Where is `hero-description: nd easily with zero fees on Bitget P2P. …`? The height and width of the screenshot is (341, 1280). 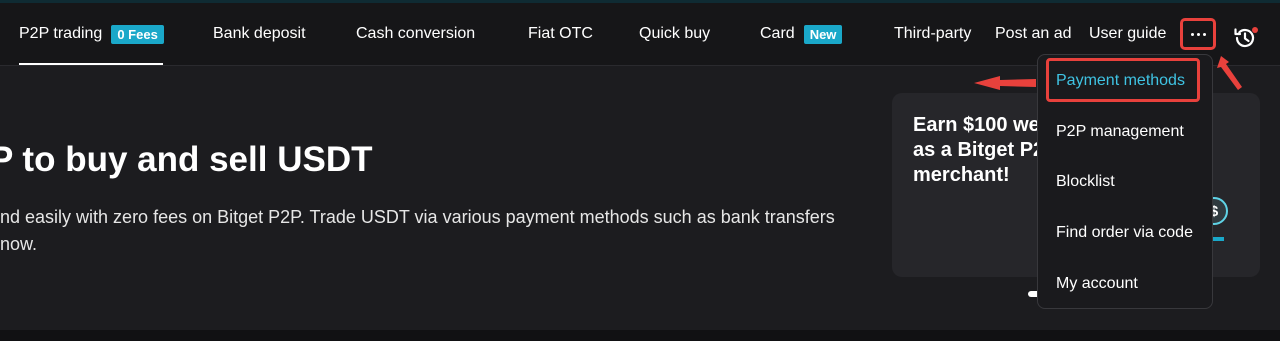 hero-description: nd easily with zero fees on Bitget P2P. … is located at coordinates (440, 231).